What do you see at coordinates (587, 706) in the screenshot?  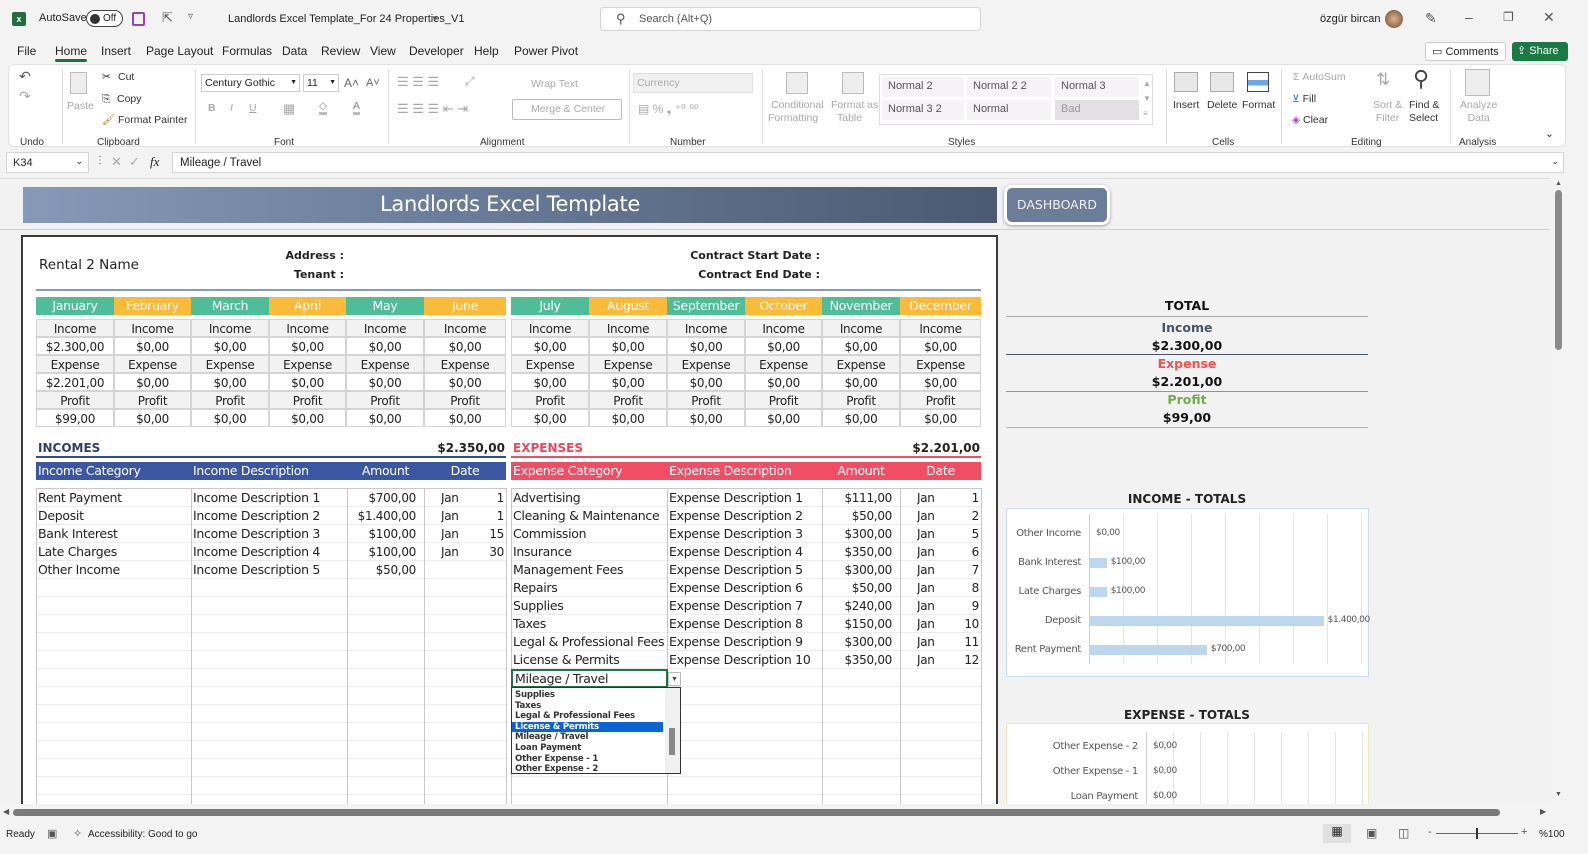 I see `dropdown-option: Taxes` at bounding box center [587, 706].